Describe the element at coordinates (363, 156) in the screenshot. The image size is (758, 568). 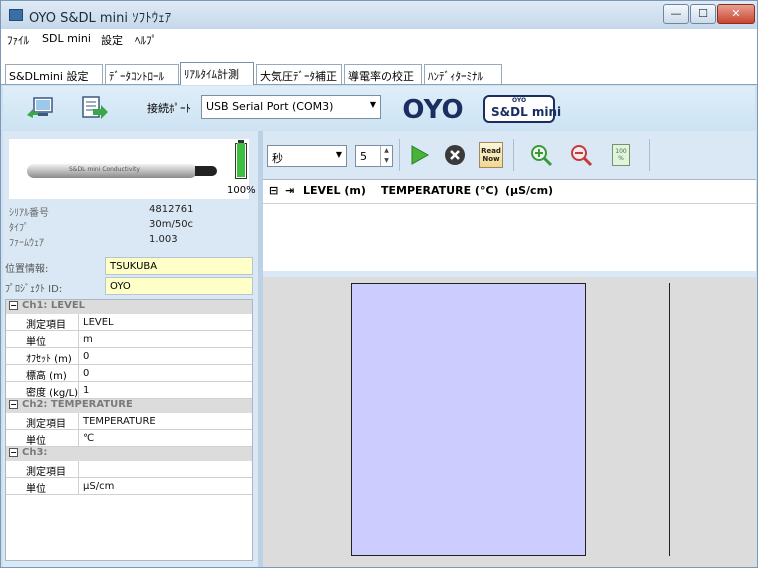
I see `interval-value: 5` at that location.